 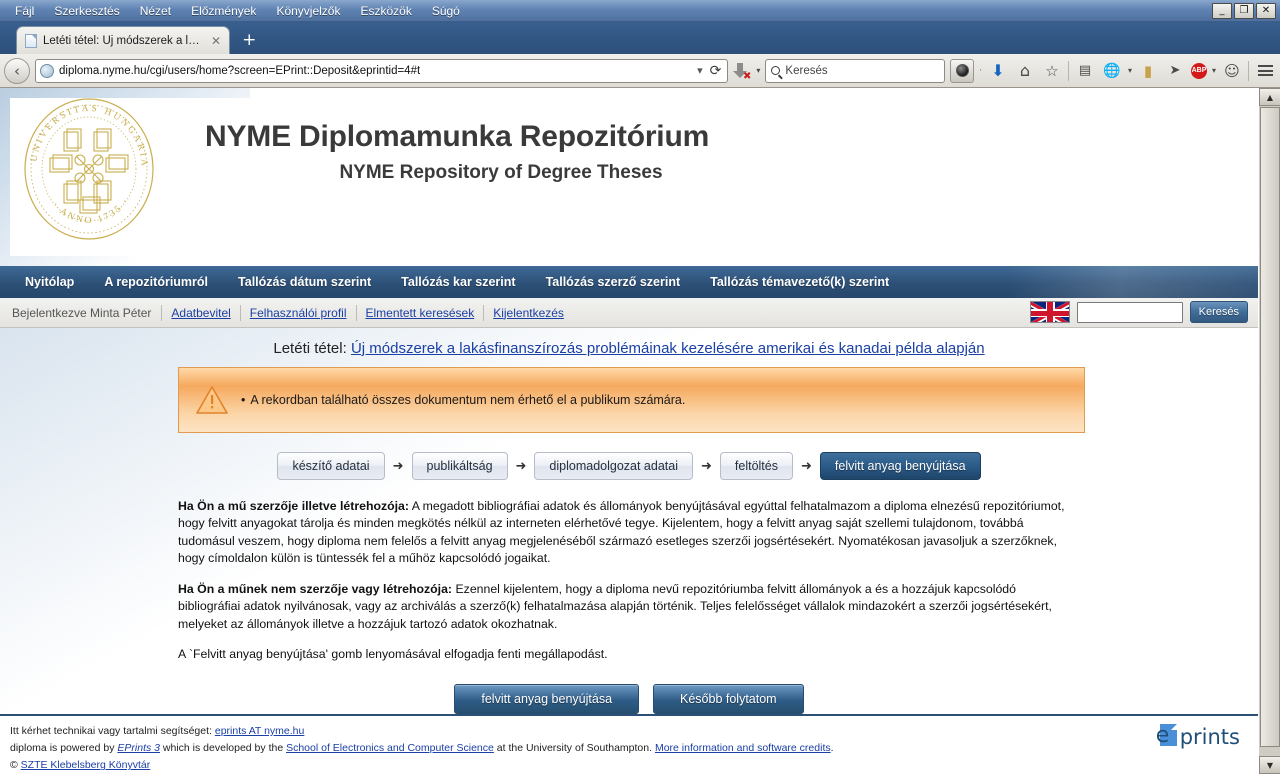 What do you see at coordinates (613, 466) in the screenshot?
I see `step-thesis-details: diplomadolgozat adatai` at bounding box center [613, 466].